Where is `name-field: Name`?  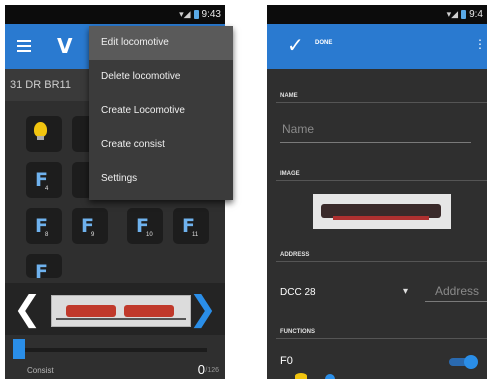
name-field: Name is located at coordinates (298, 129).